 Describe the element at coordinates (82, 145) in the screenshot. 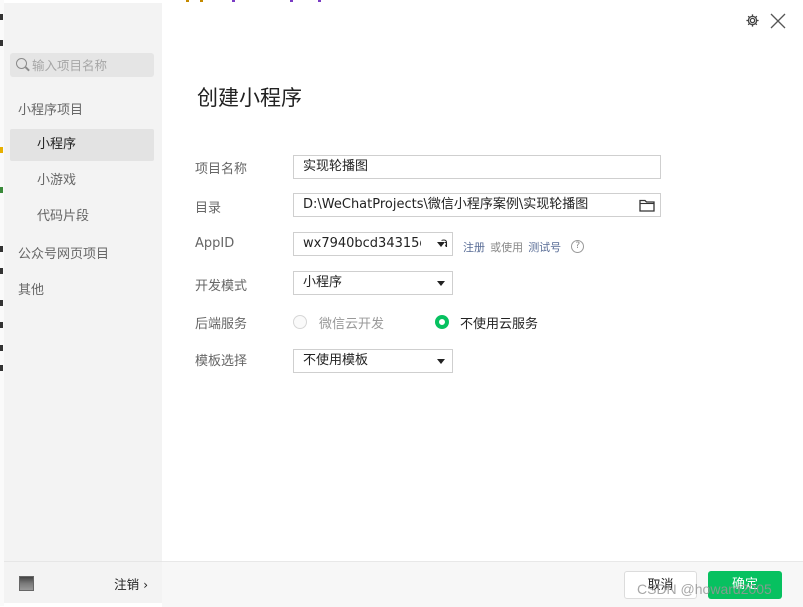

I see `sidebar-item-miniprogram: 小程序` at that location.